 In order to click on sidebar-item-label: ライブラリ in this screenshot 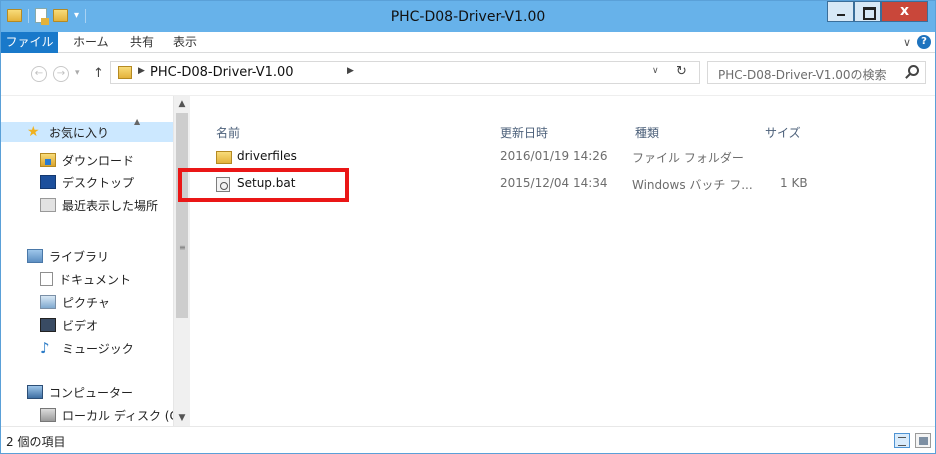, I will do `click(79, 256)`.